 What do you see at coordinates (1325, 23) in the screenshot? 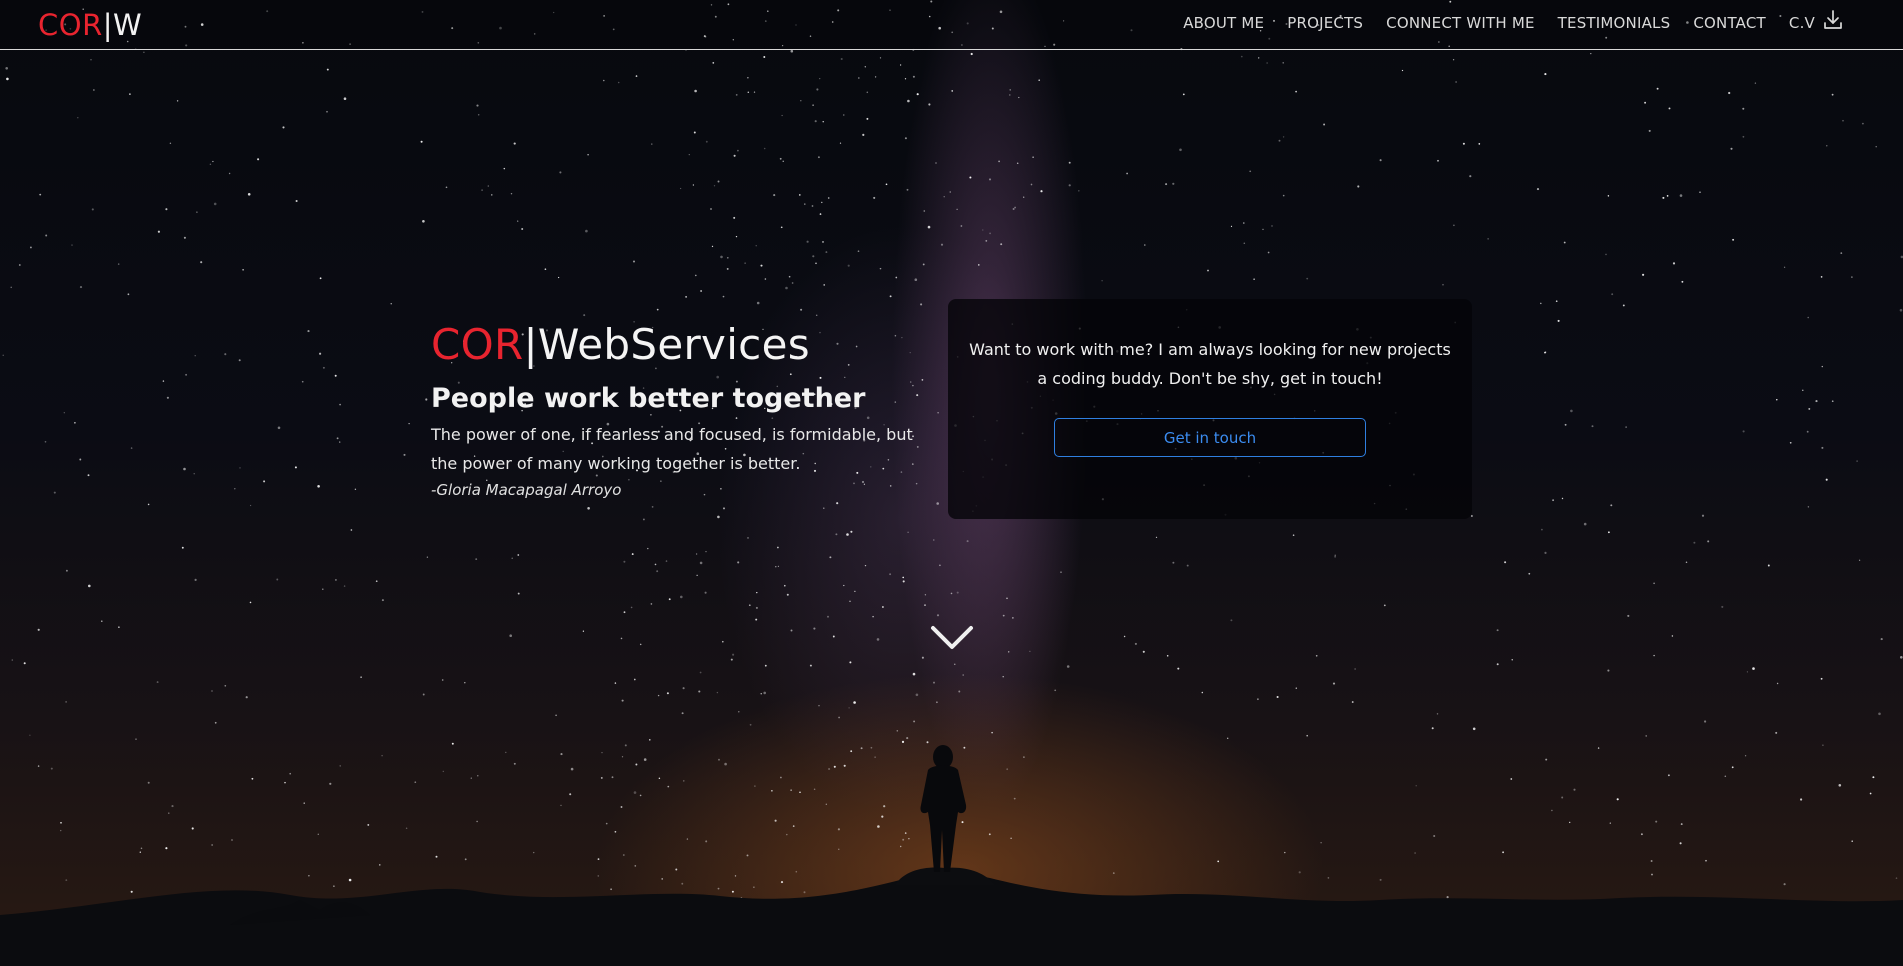
I see `nav-link-projects: PROJECTS` at bounding box center [1325, 23].